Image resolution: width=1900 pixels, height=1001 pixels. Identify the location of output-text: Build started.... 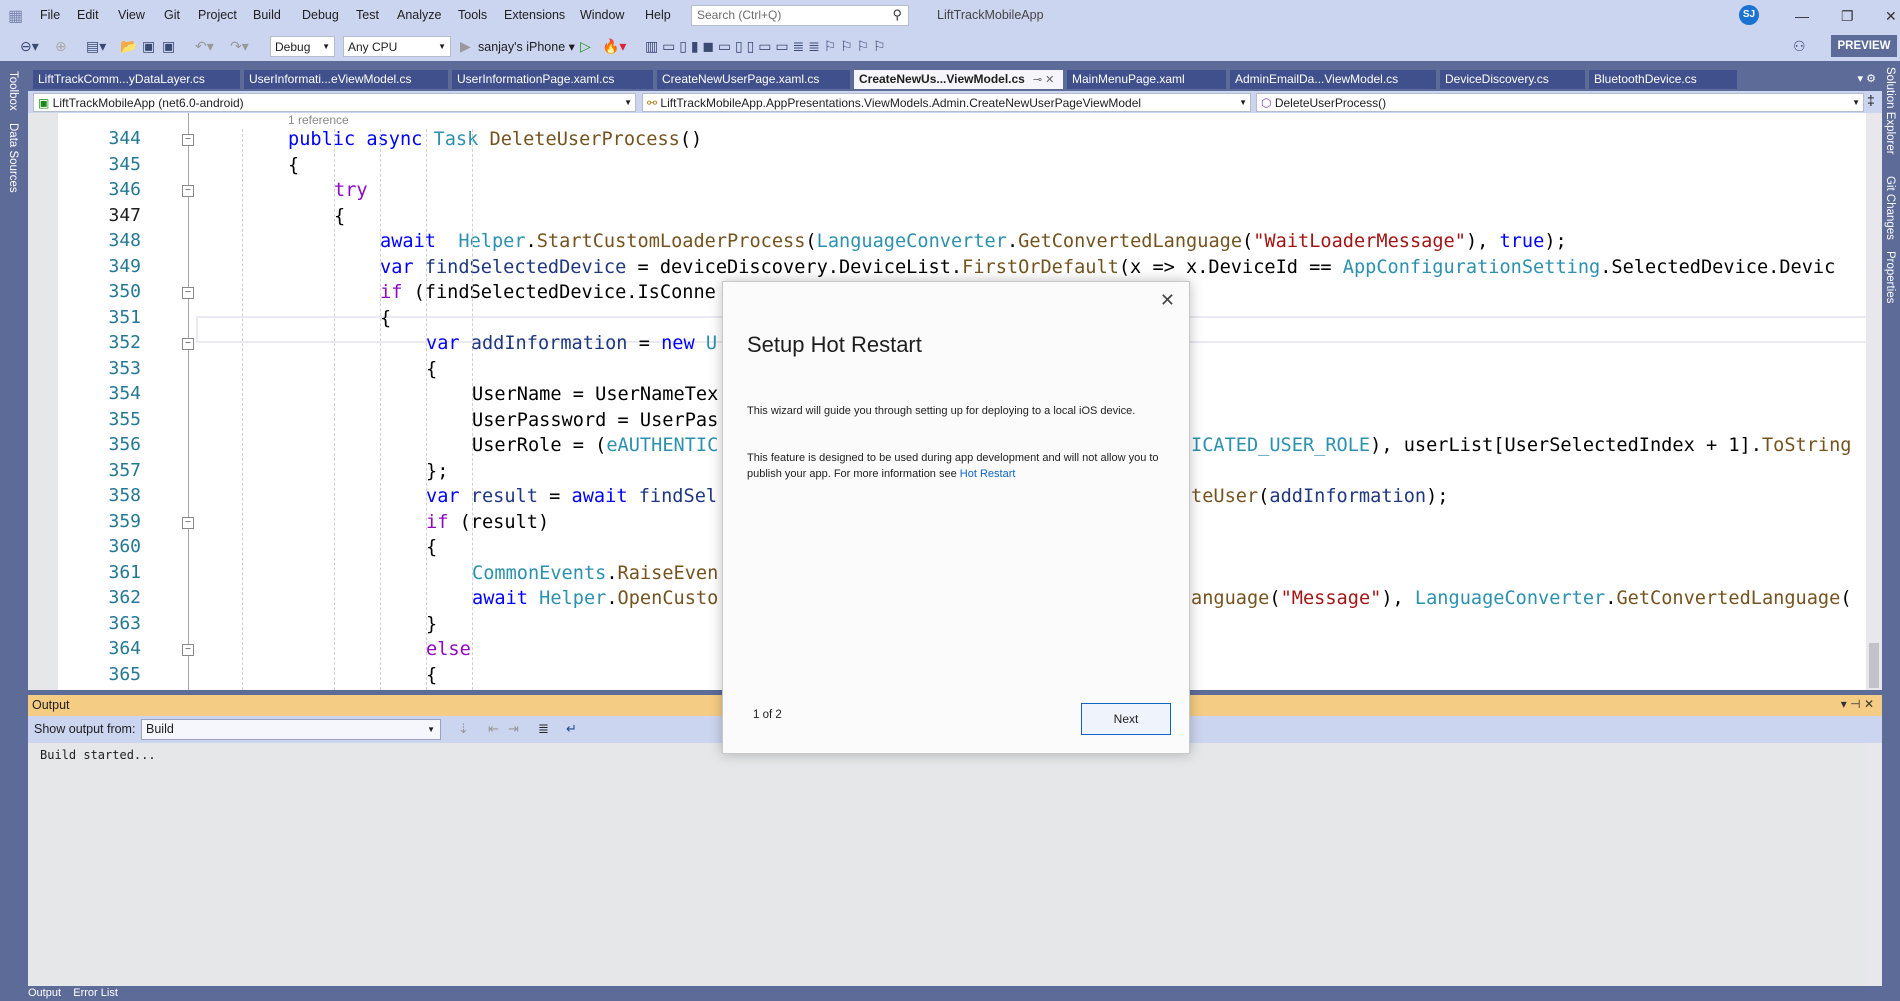
(98, 755).